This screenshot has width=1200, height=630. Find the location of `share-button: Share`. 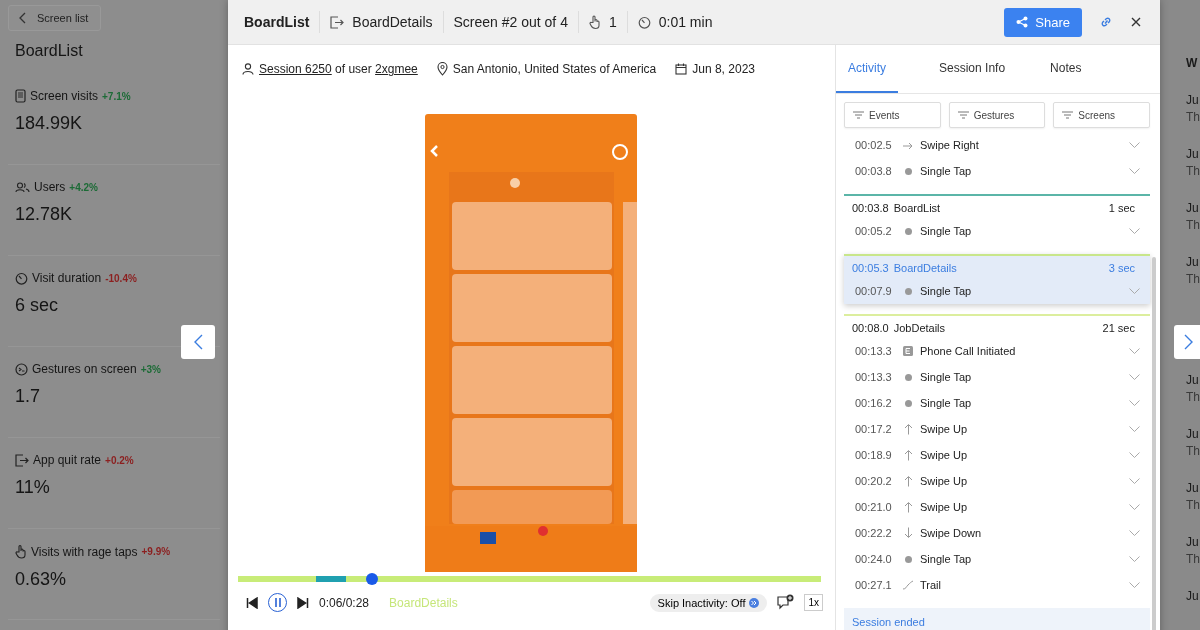

share-button: Share is located at coordinates (1043, 22).